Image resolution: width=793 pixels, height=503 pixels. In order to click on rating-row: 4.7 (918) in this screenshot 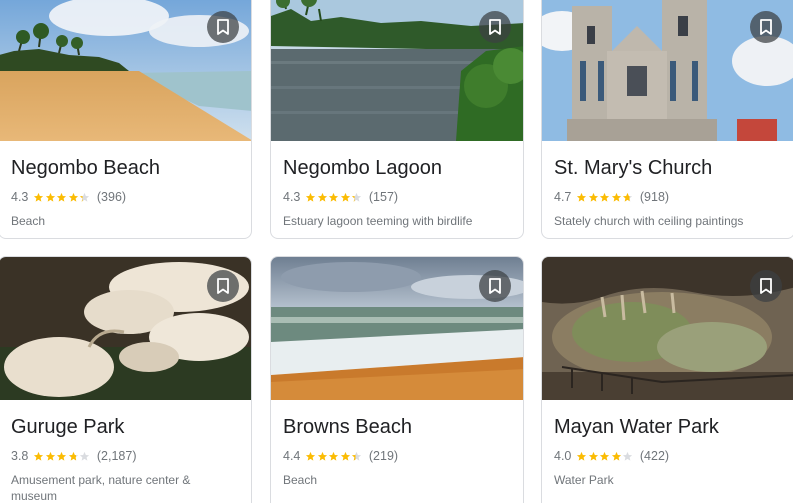, I will do `click(668, 197)`.